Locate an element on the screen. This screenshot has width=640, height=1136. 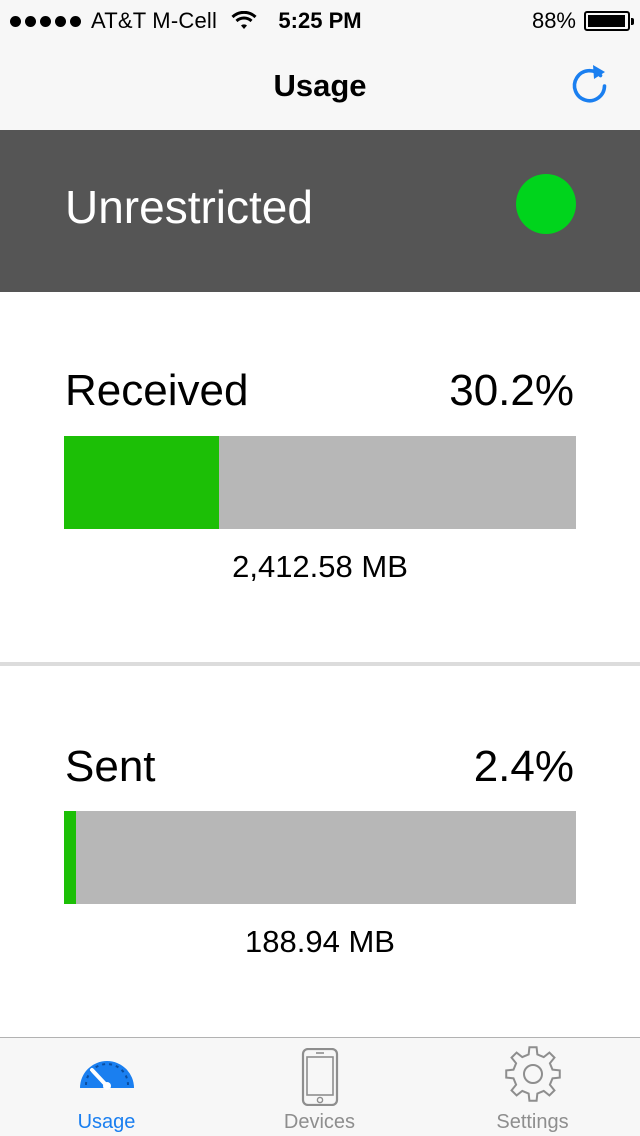
page-title: Usage is located at coordinates (320, 85).